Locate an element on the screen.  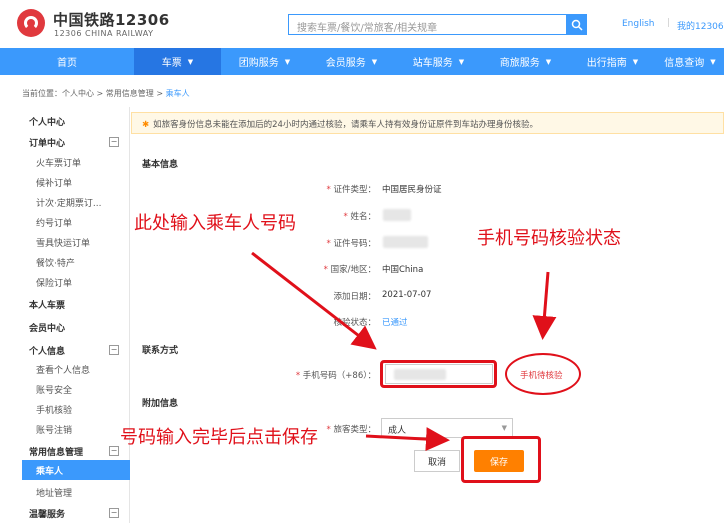
breadcrumb: 当前位置：个人中心 > 常用信息管理 > 乘车人 is located at coordinates (106, 93).